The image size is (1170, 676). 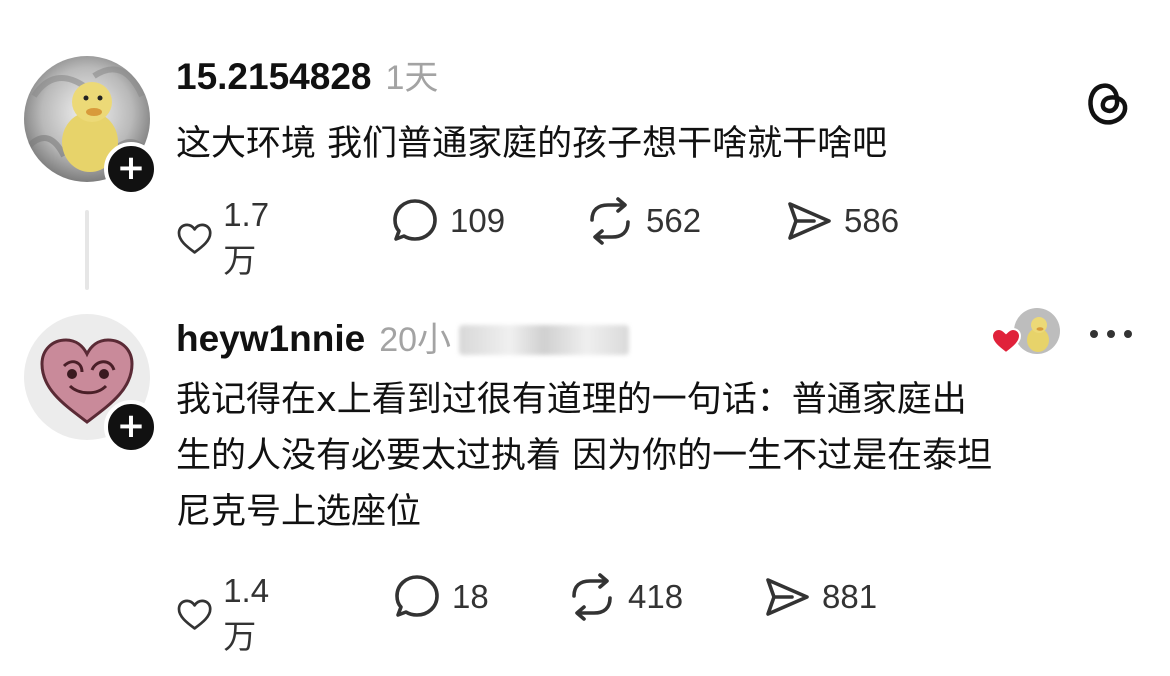 I want to click on username: 15.2154828, so click(x=273, y=77).